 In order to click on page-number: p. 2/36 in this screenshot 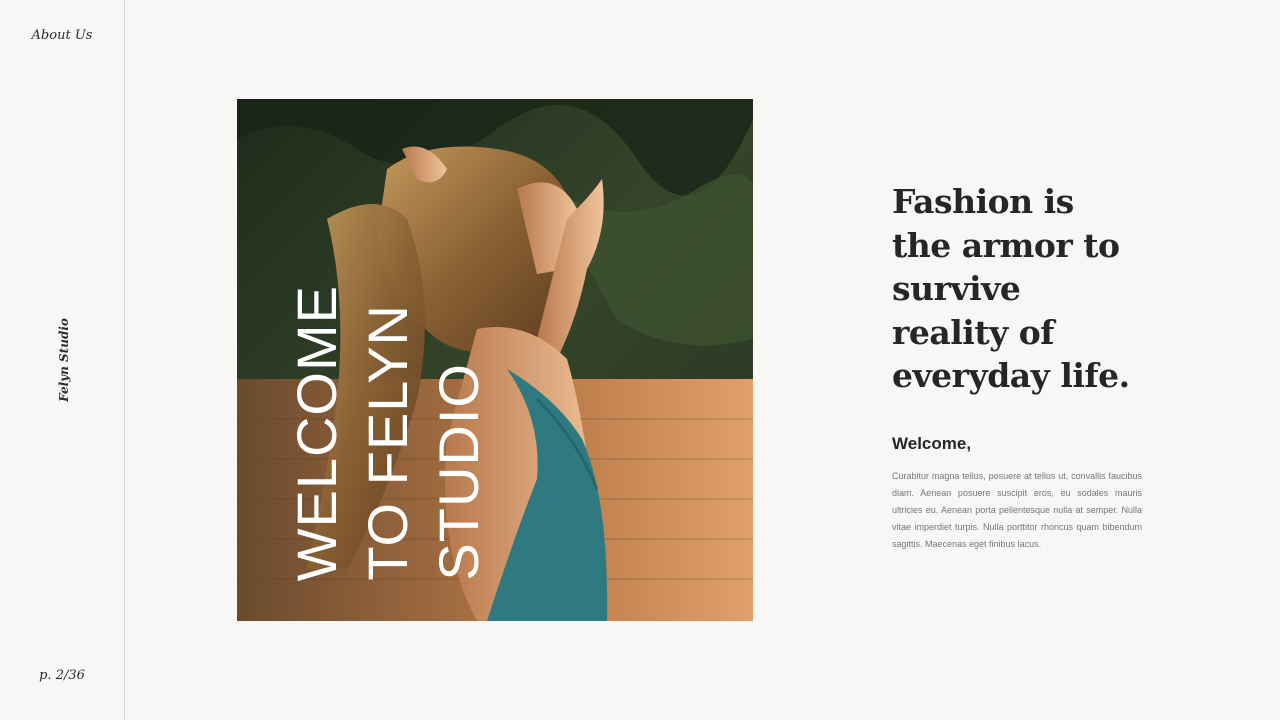, I will do `click(62, 675)`.